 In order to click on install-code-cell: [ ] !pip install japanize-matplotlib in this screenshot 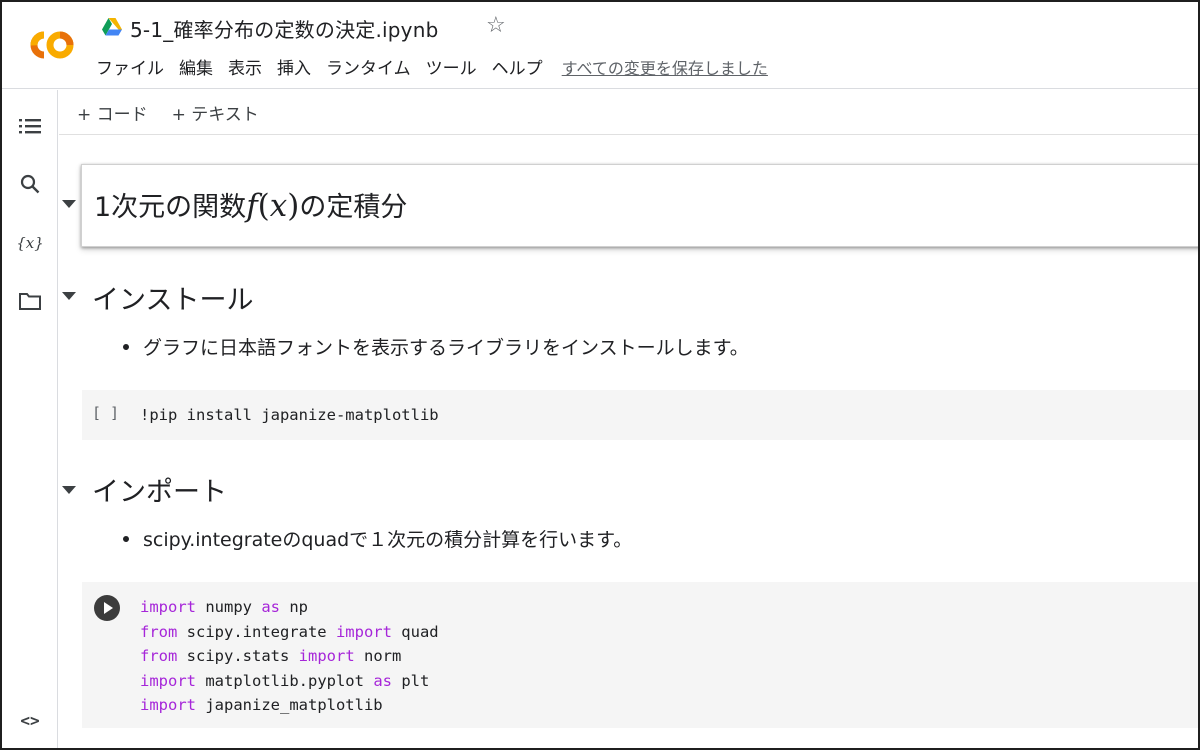, I will do `click(640, 415)`.